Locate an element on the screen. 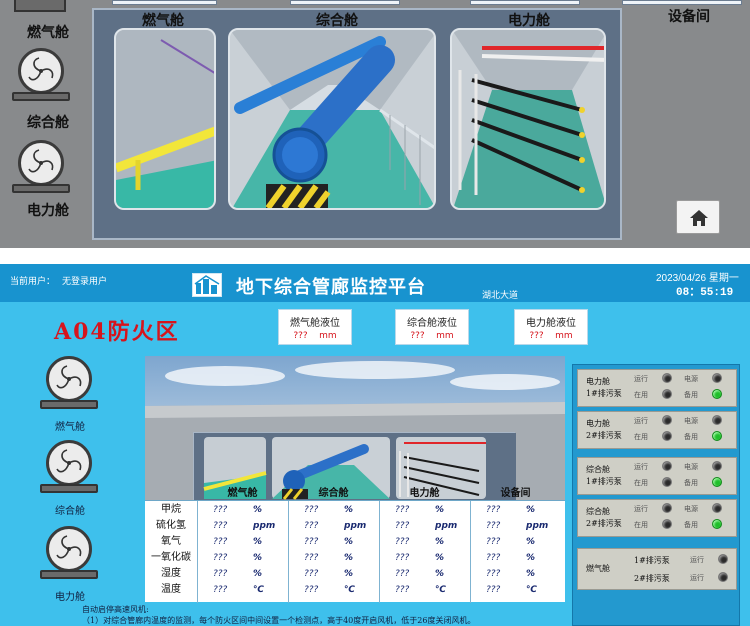 The height and width of the screenshot is (626, 750). pump-name: 2#排污泵 is located at coordinates (604, 435).